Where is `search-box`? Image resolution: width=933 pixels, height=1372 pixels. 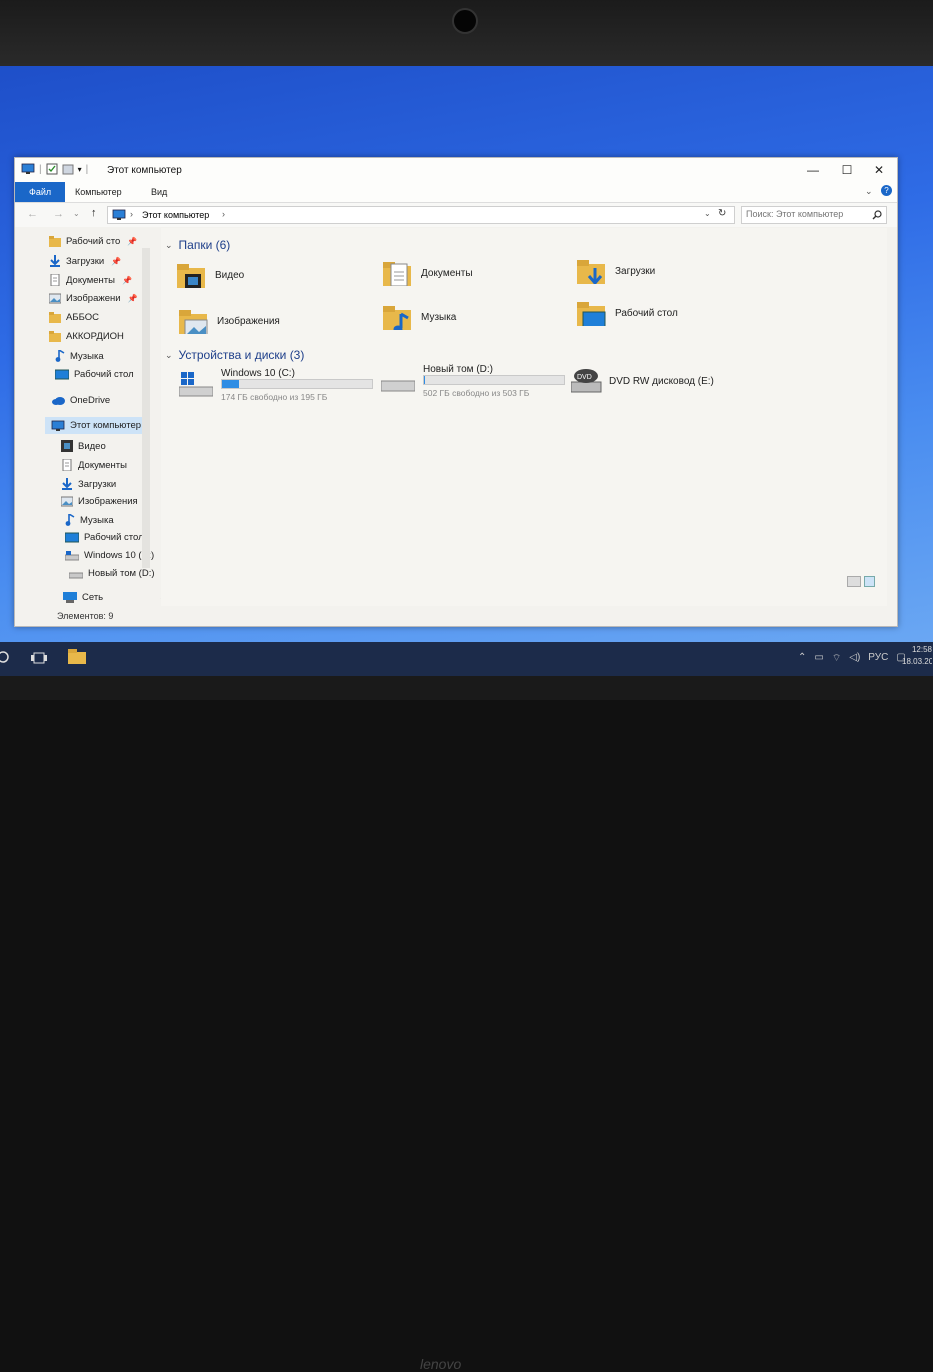 search-box is located at coordinates (814, 215).